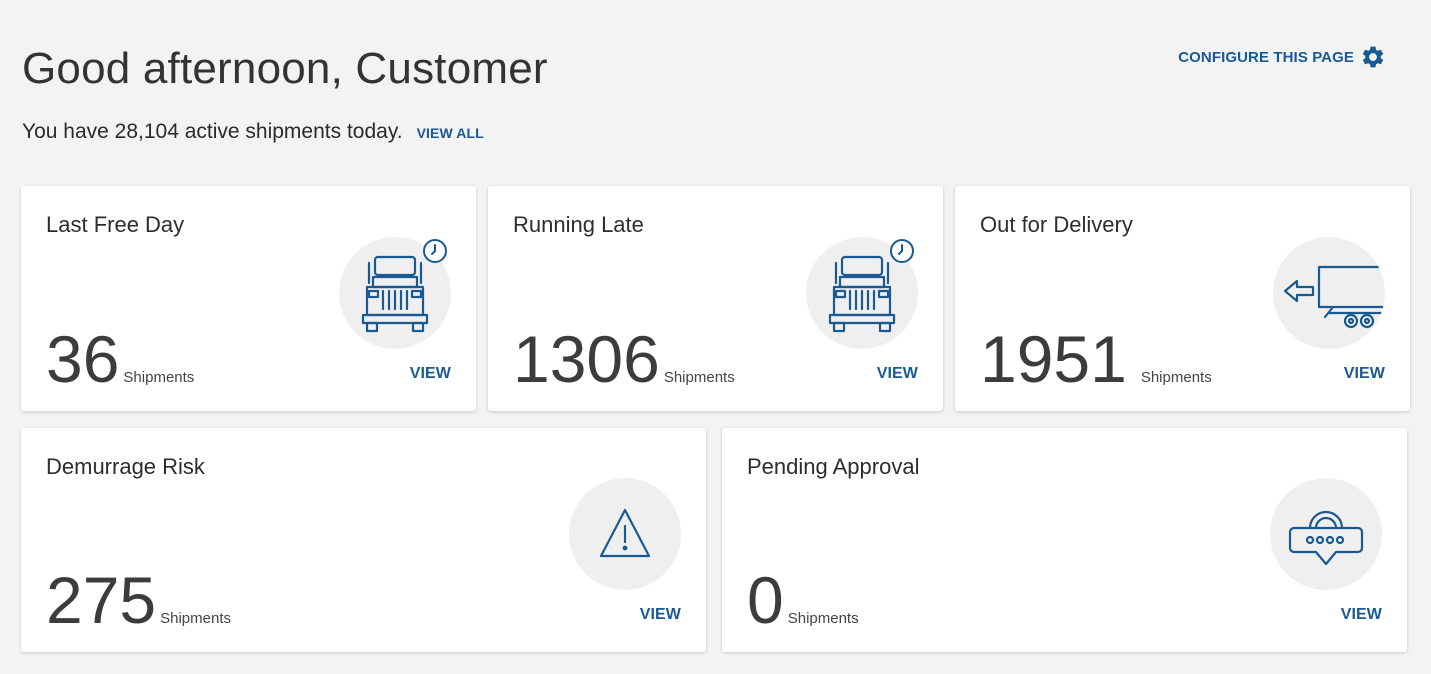 Image resolution: width=1431 pixels, height=674 pixels. I want to click on shipment-count: 275 Shipments, so click(138, 600).